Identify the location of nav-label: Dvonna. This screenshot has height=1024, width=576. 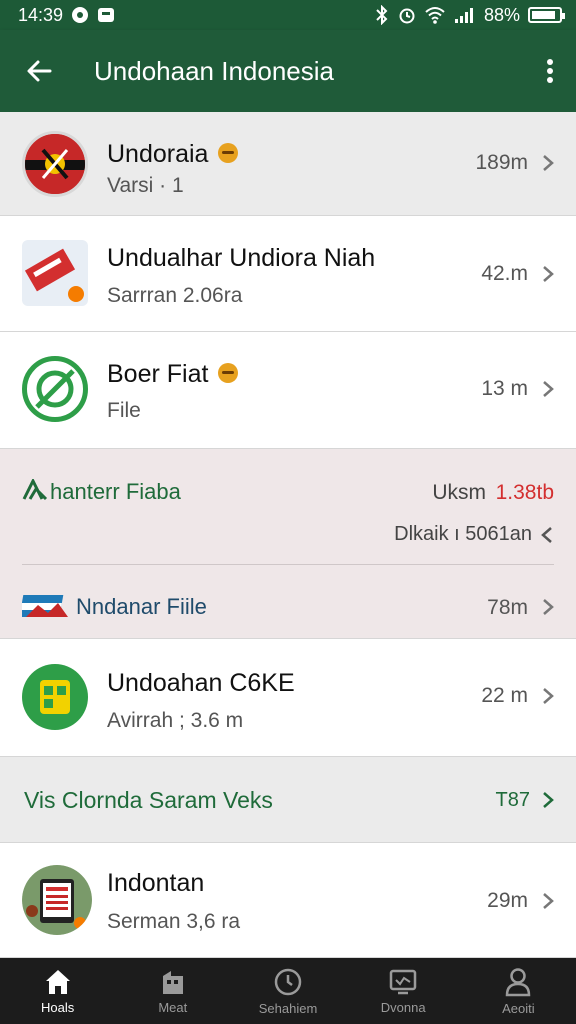
(403, 1007).